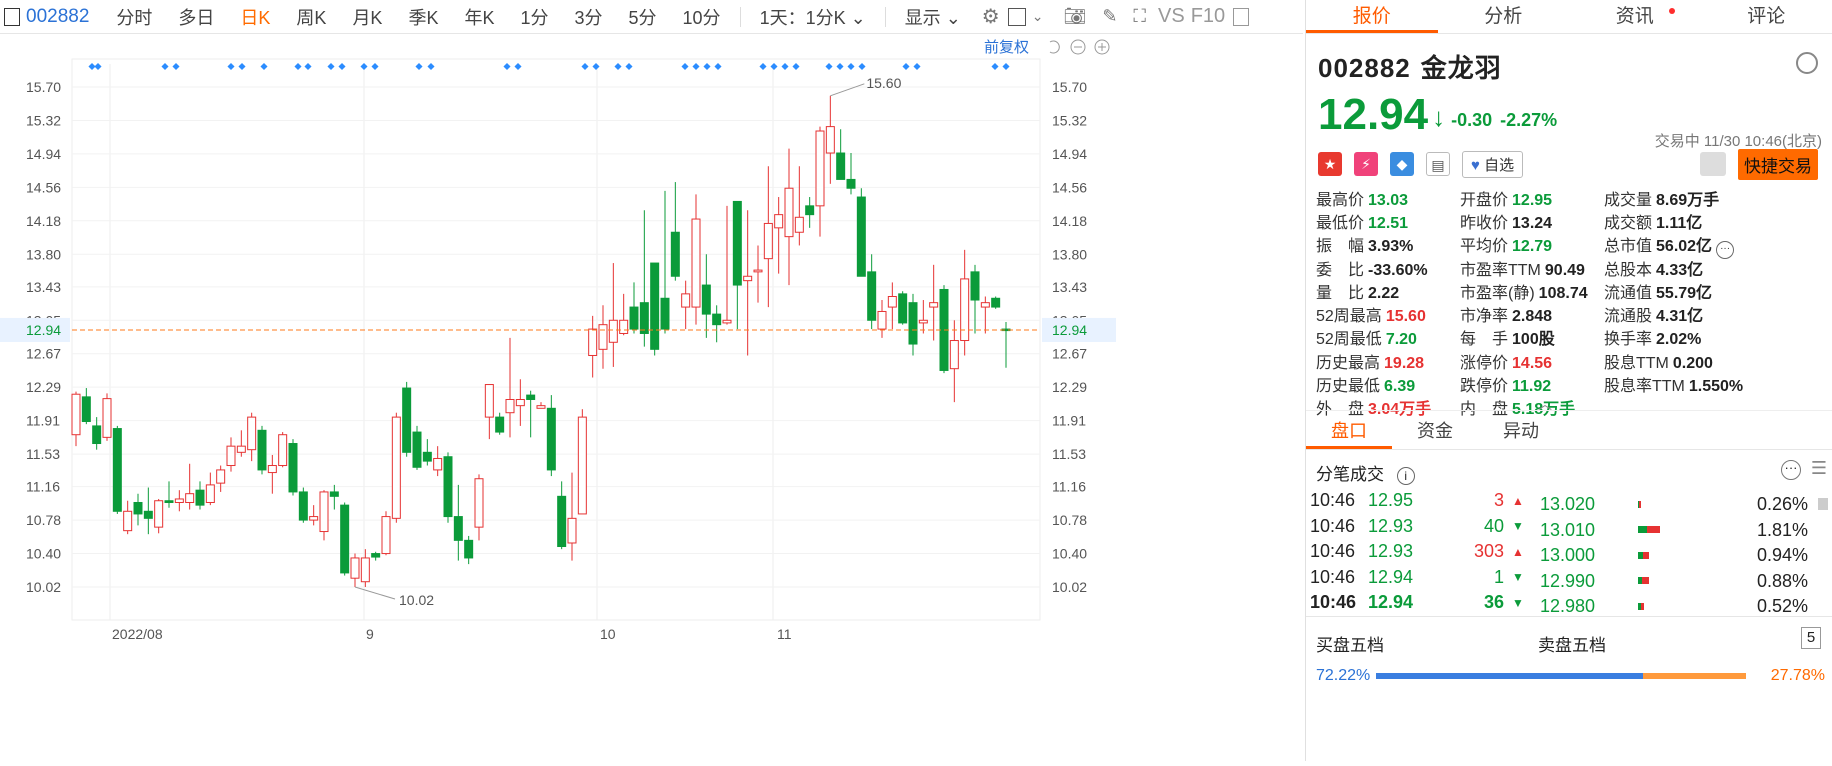  What do you see at coordinates (1438, 164) in the screenshot?
I see `note-icon: ▤` at bounding box center [1438, 164].